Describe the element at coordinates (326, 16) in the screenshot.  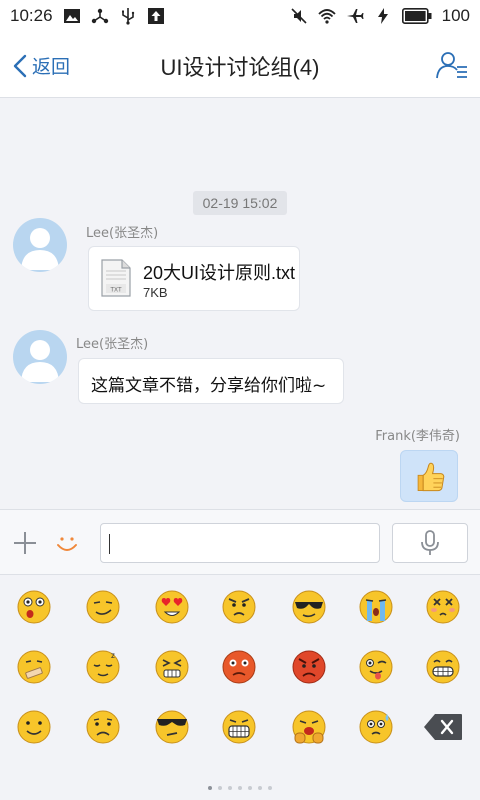
I see `wifi-icon` at that location.